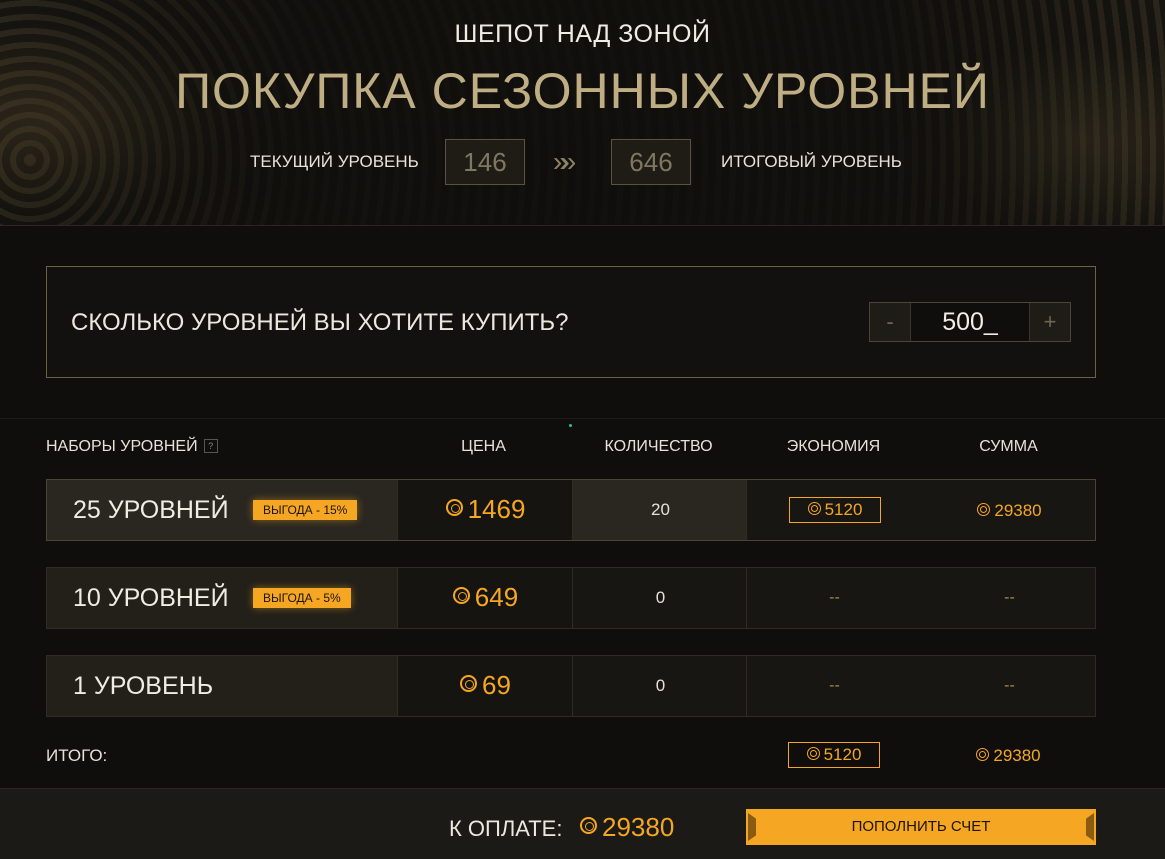 This screenshot has height=859, width=1165. What do you see at coordinates (143, 686) in the screenshot?
I see `bundle-name: 1 УРОВЕНЬ` at bounding box center [143, 686].